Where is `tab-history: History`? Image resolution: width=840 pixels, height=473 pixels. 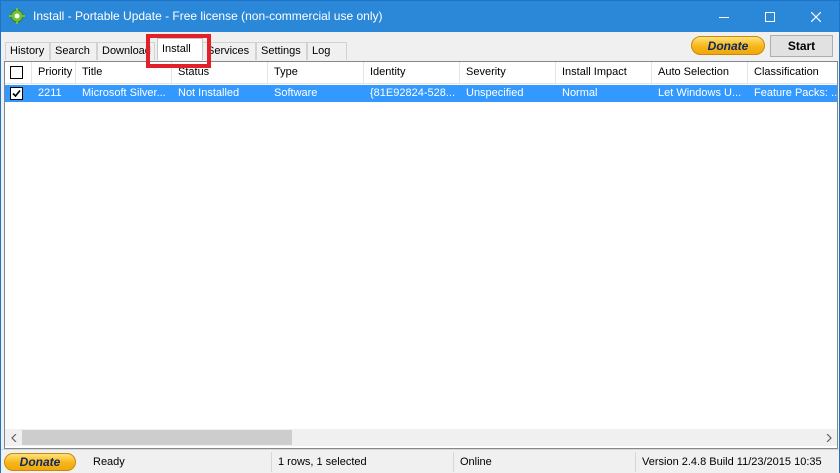
tab-history: History is located at coordinates (27, 51).